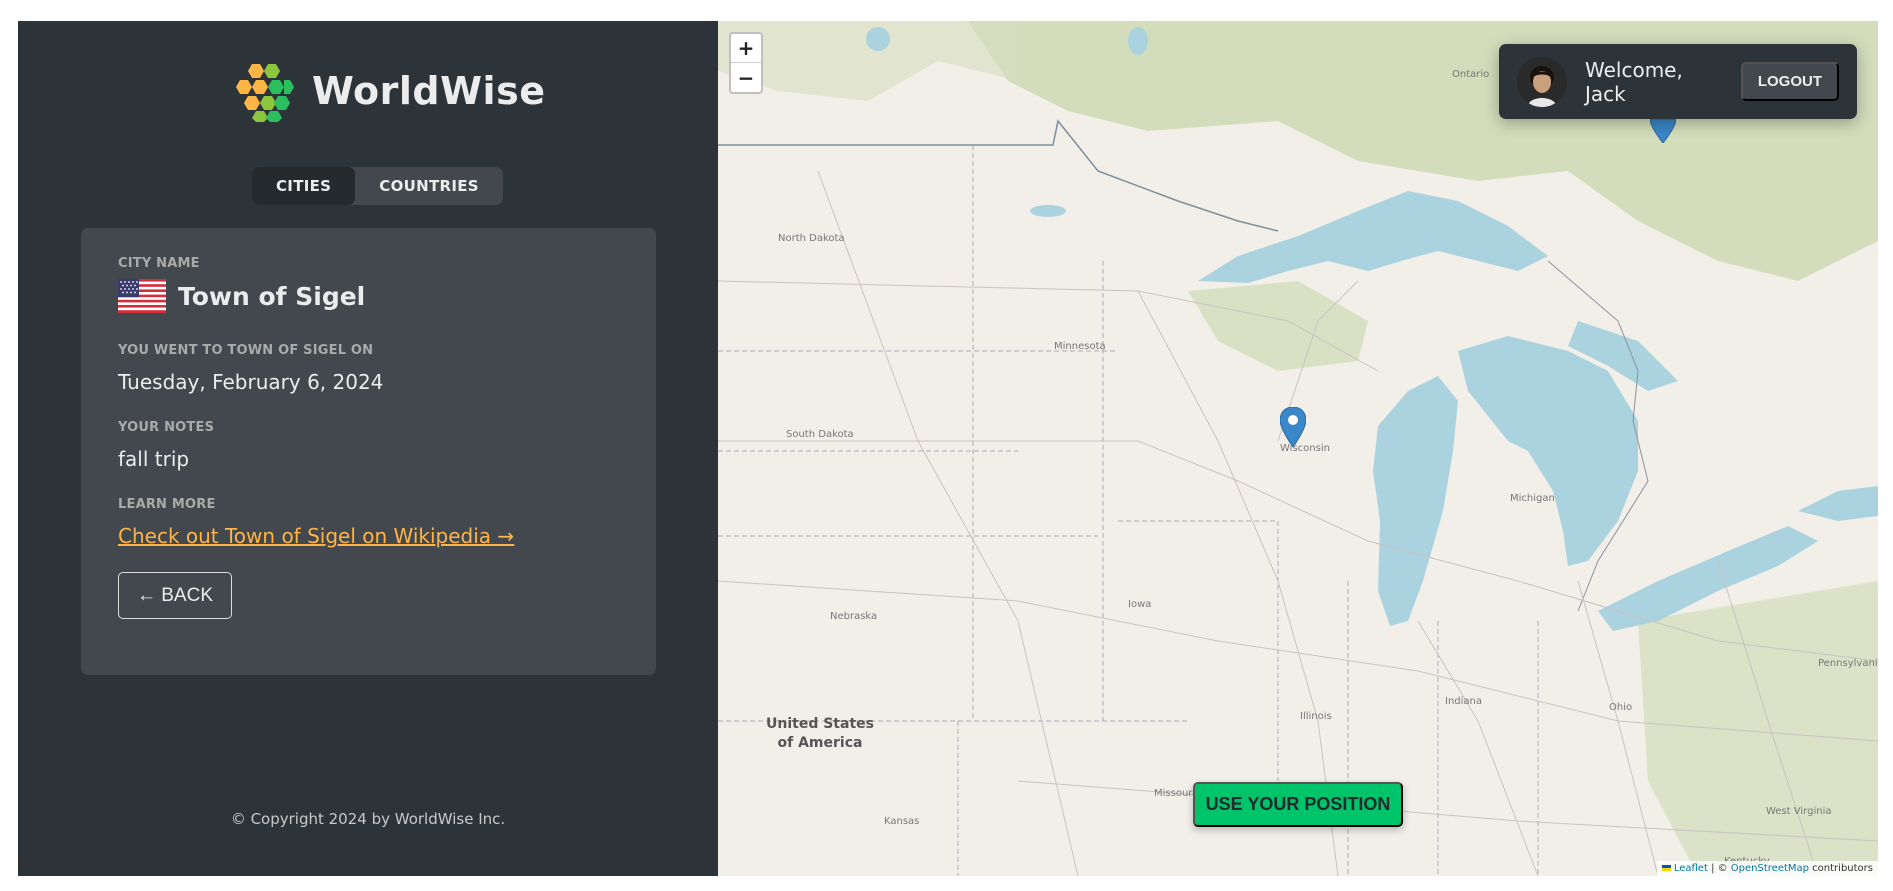  Describe the element at coordinates (251, 382) in the screenshot. I see `visit-date: Tuesday, February 6, 2024` at that location.